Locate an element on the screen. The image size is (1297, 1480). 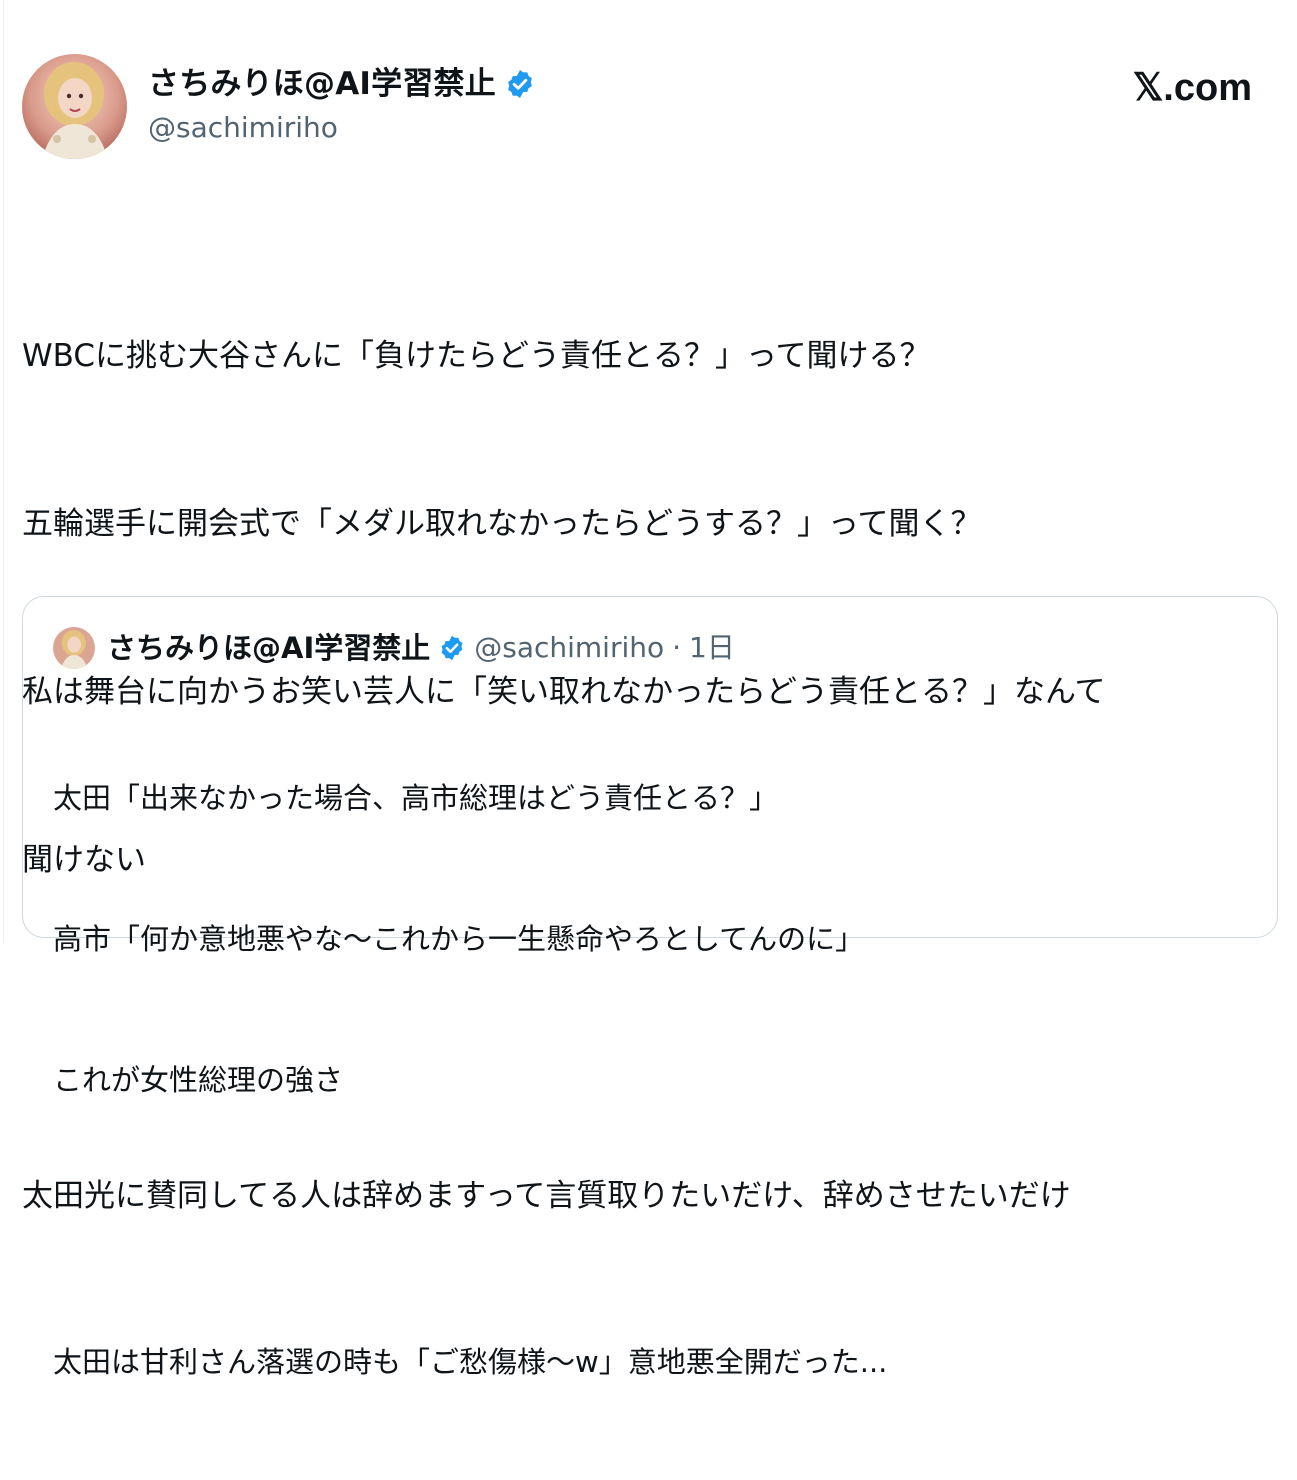
tweet-line: WBCに挑む大谷さんに「負けたらどう責任とる？」って聞ける？ is located at coordinates (476, 356).